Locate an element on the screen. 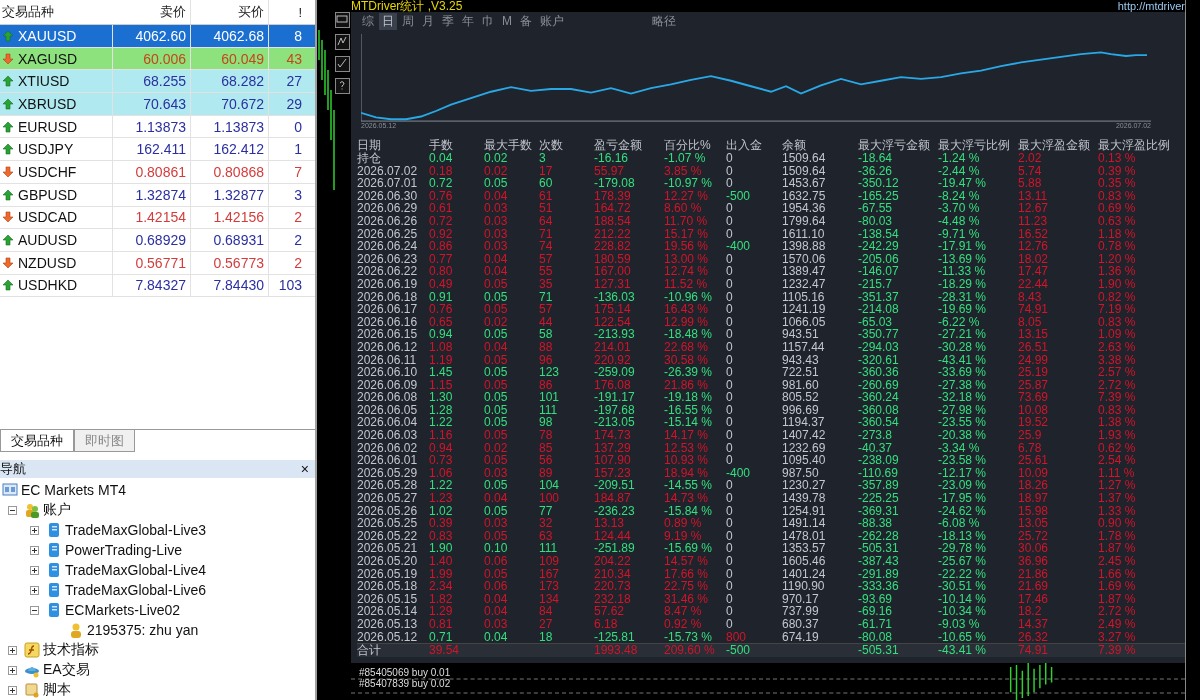 The height and width of the screenshot is (700, 1200). tree-item: 账户 is located at coordinates (57, 510).